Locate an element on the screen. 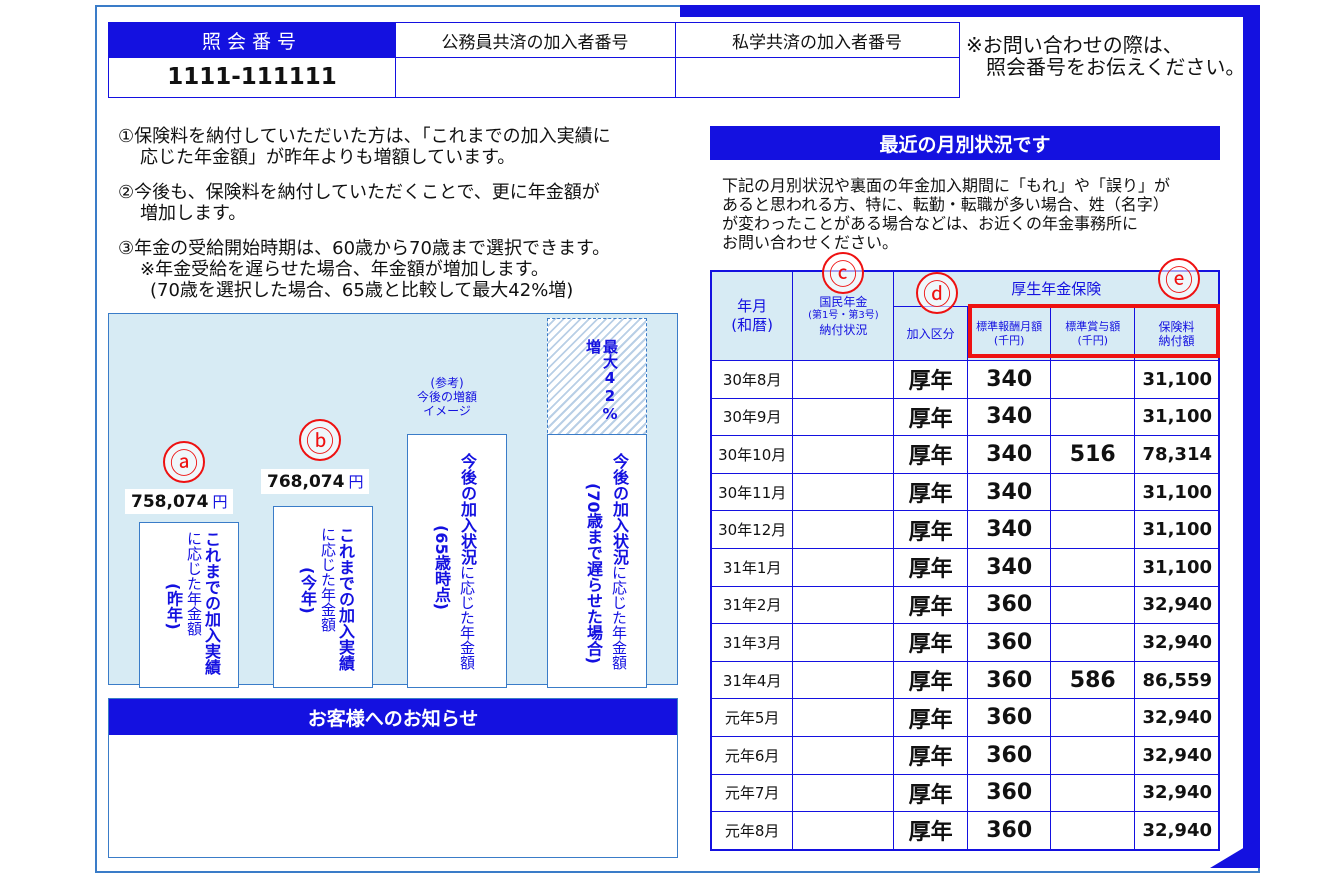 Image resolution: width=1320 pixels, height=880 pixels. table-row: 31年1月 厚年 340 31,100 is located at coordinates (964, 567).